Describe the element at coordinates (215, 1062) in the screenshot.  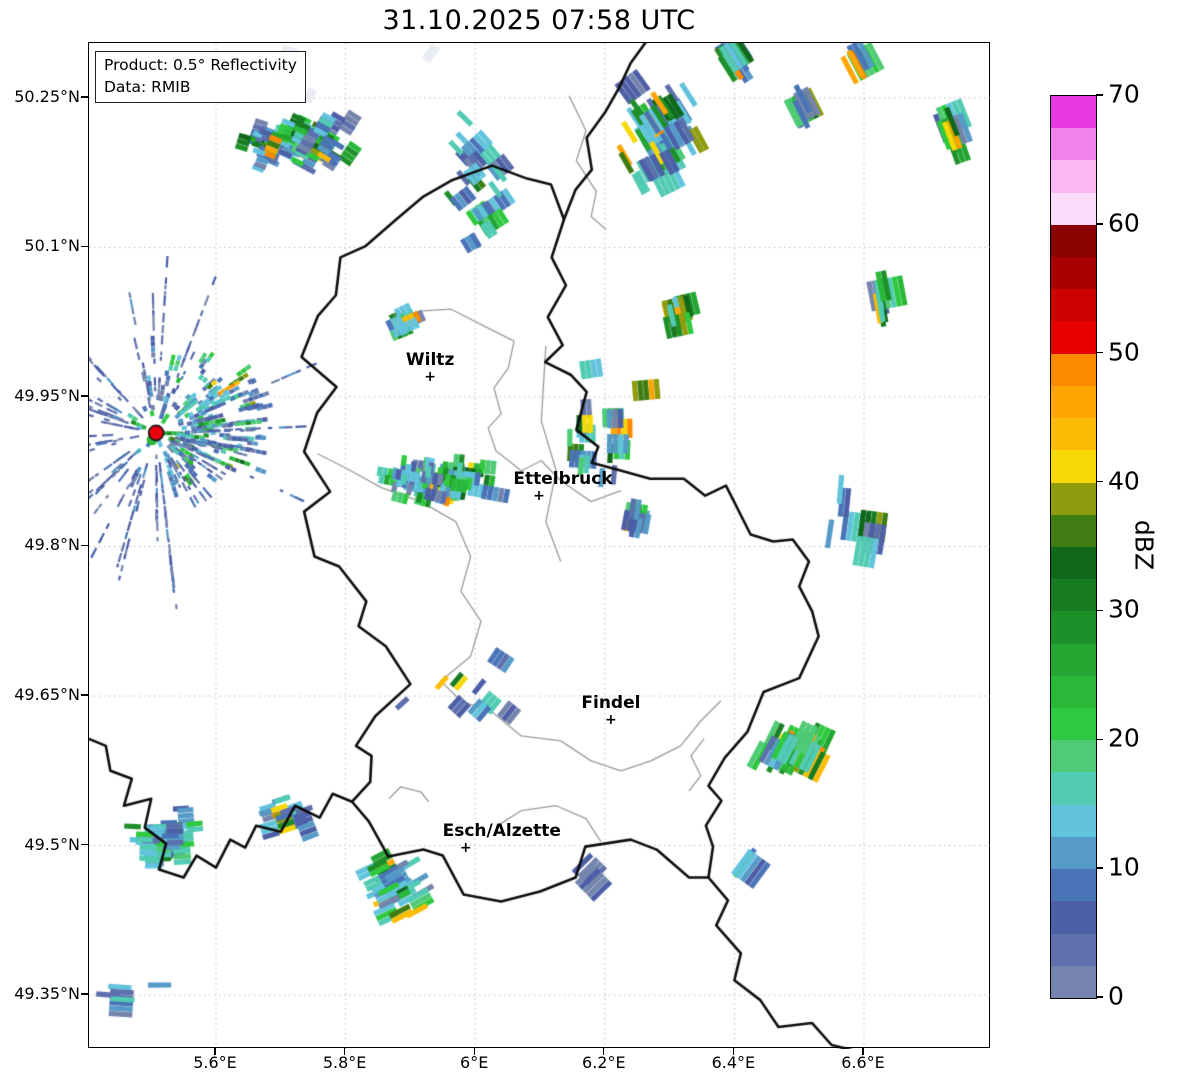
I see `lon-tick-label: 5.6°E` at that location.